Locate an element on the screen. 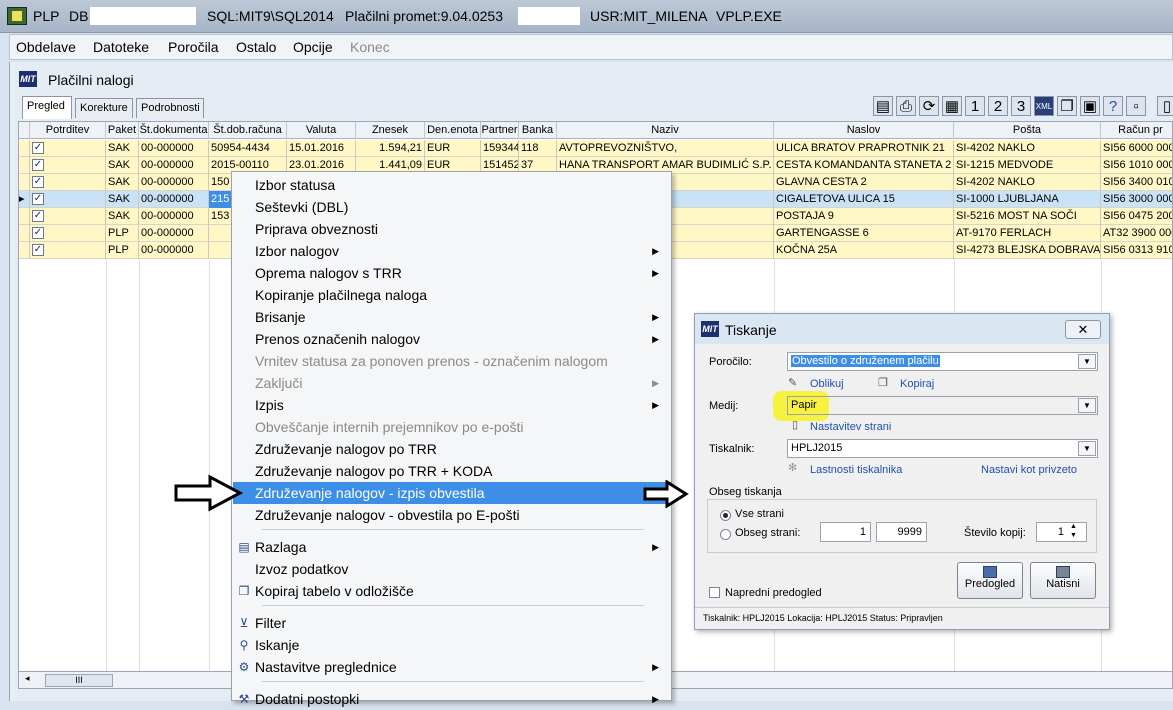  tab-korekture: Korekture is located at coordinates (104, 108).